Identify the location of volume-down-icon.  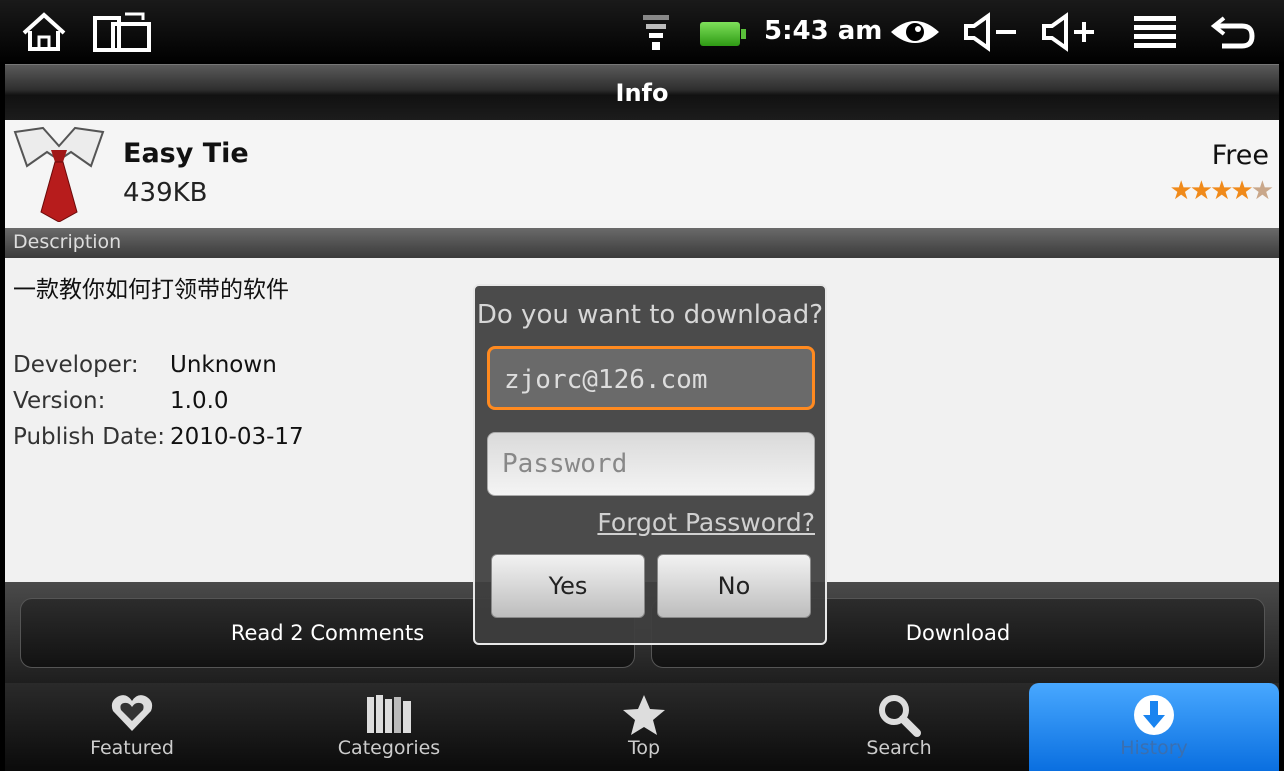
(992, 32).